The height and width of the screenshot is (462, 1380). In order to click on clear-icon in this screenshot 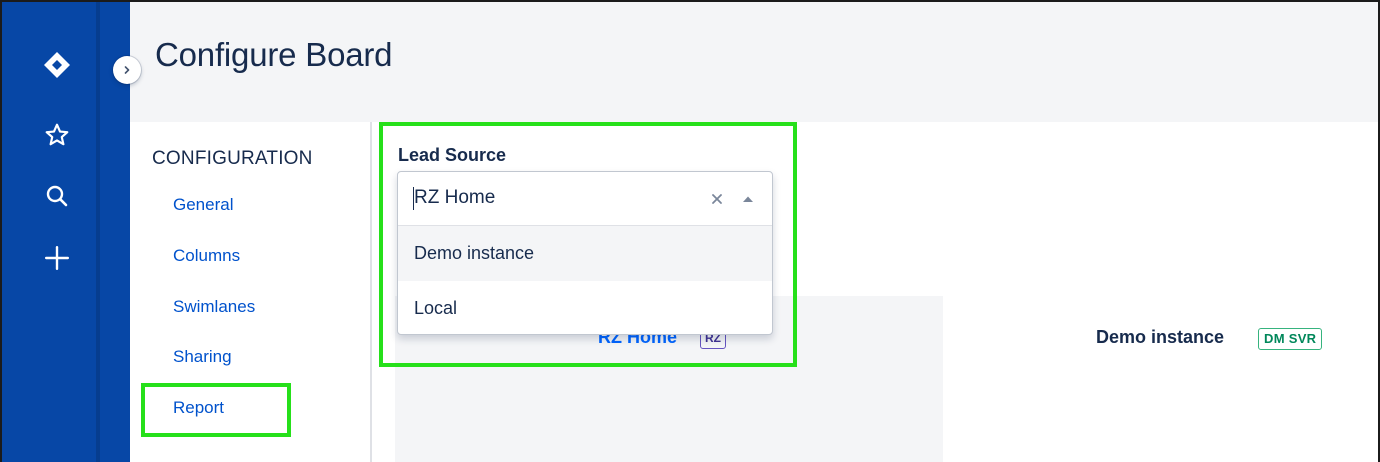, I will do `click(717, 199)`.